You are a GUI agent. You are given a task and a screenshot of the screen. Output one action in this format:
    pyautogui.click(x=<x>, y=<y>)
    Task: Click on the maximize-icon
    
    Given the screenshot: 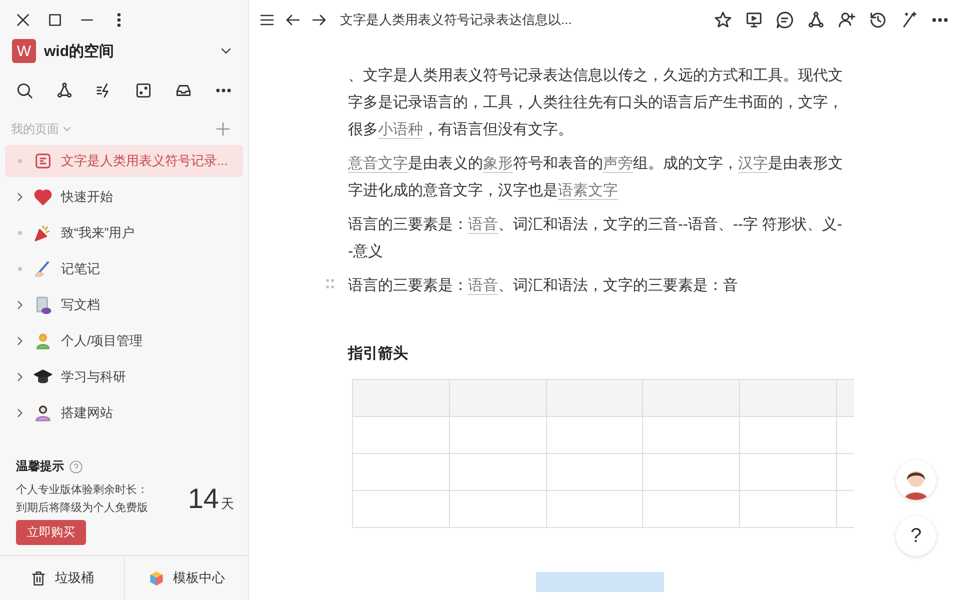 What is the action you would take?
    pyautogui.click(x=55, y=20)
    